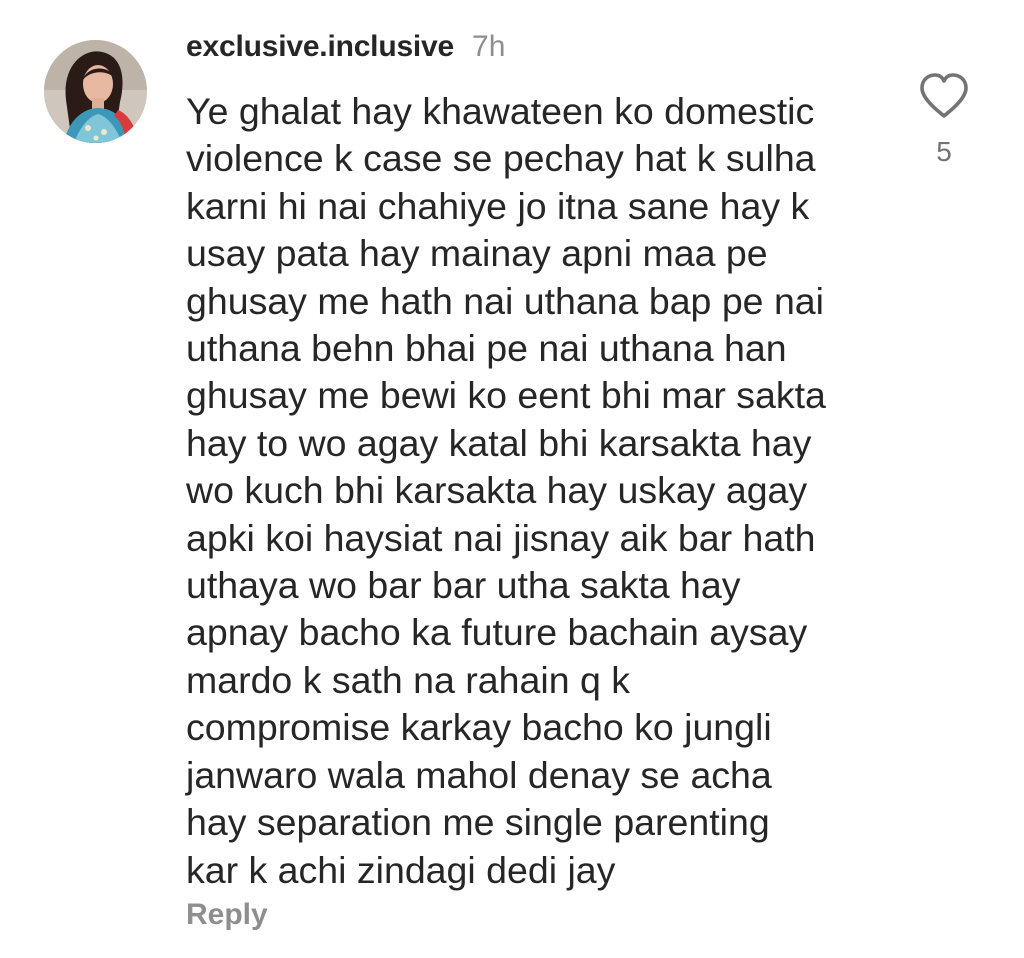 The image size is (1024, 958). I want to click on comment-text-line: violence k case se pechay hat k sulha, so click(501, 158).